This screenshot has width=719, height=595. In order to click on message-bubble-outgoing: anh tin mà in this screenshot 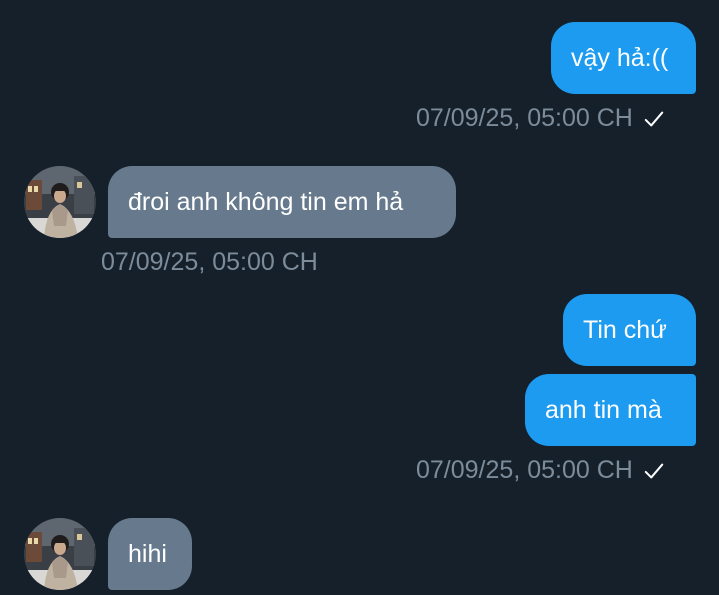, I will do `click(610, 410)`.